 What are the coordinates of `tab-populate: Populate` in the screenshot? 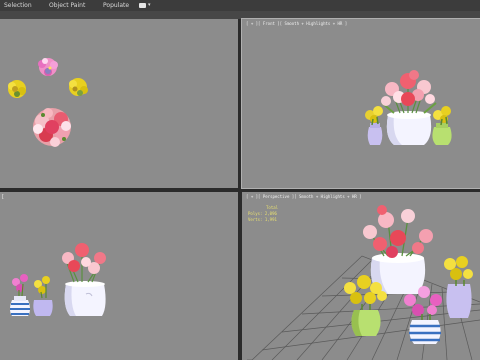 It's located at (116, 5).